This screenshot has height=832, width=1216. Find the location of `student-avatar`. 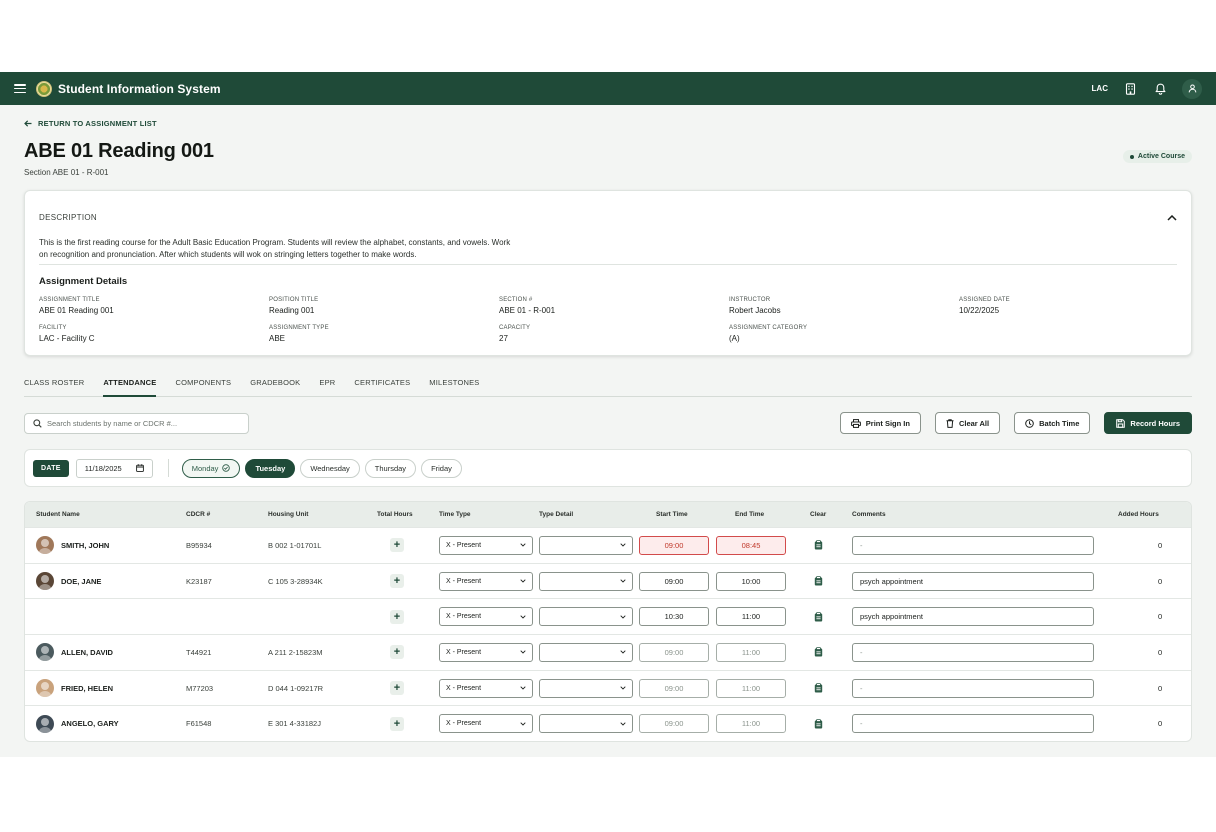

student-avatar is located at coordinates (45, 688).